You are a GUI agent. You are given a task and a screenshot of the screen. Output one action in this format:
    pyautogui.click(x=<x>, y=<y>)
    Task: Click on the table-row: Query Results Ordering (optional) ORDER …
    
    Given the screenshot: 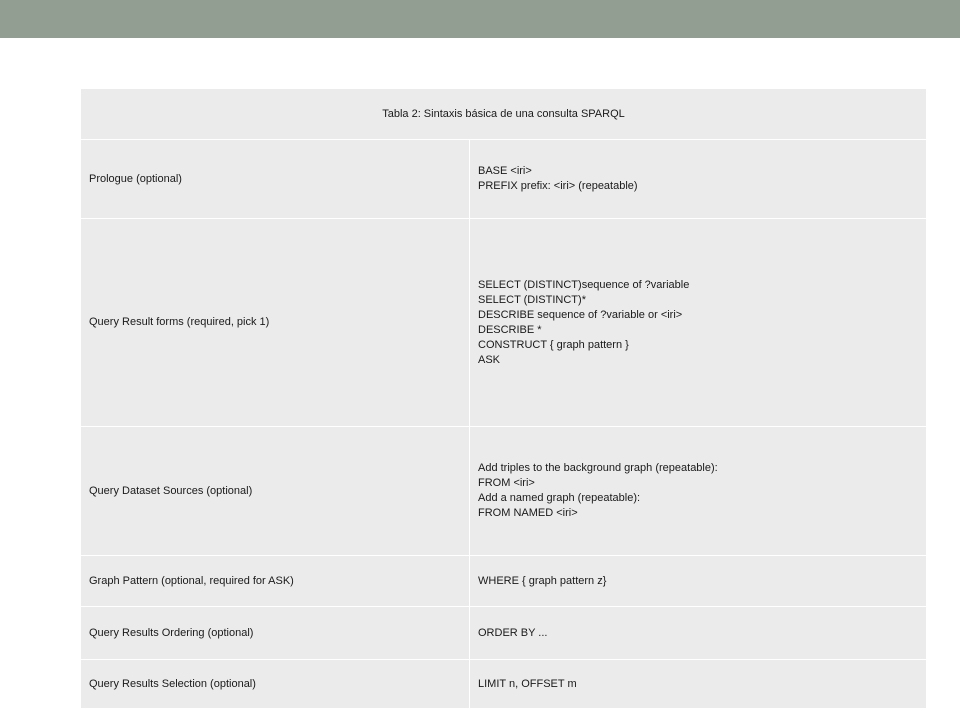 What is the action you would take?
    pyautogui.click(x=503, y=633)
    